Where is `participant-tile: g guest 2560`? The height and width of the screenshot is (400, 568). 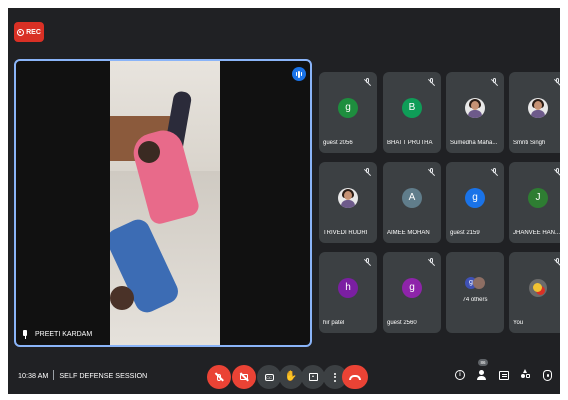 participant-tile: g guest 2560 is located at coordinates (412, 292).